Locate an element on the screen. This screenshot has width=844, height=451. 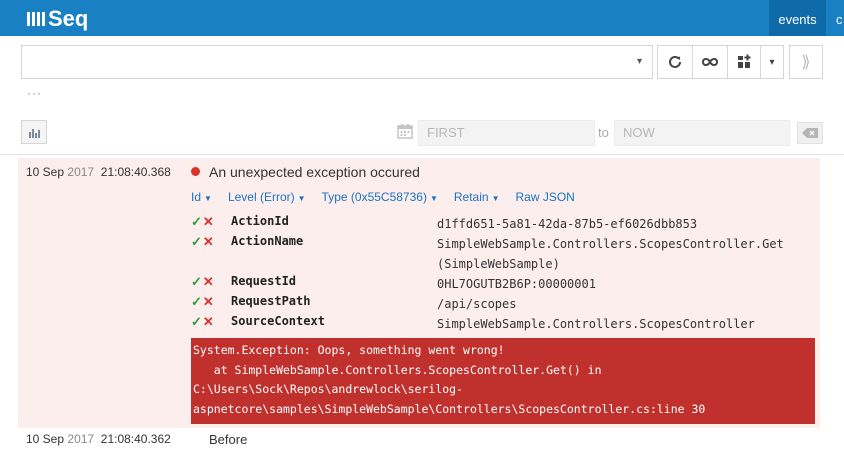
calendar-icon is located at coordinates (405, 131).